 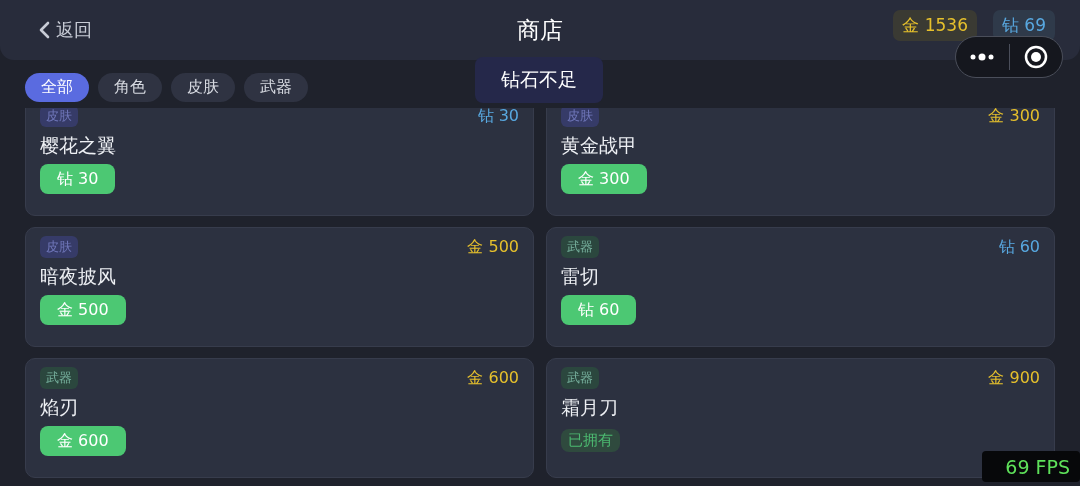 What do you see at coordinates (493, 247) in the screenshot?
I see `price-label: 金 500` at bounding box center [493, 247].